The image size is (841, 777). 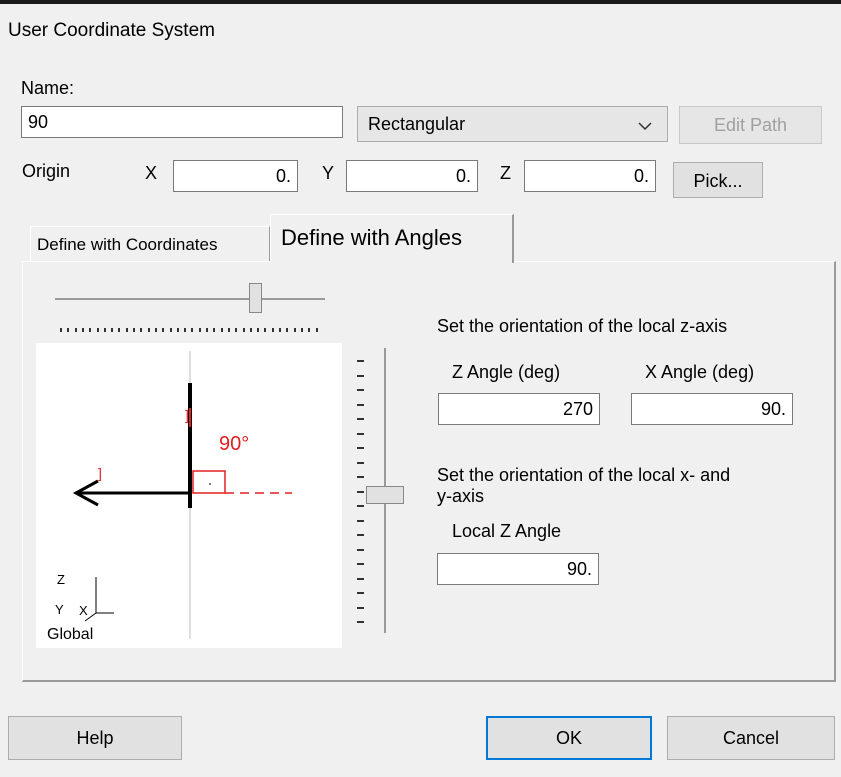 What do you see at coordinates (187, 415) in the screenshot?
I see `z-axis-marker: ]` at bounding box center [187, 415].